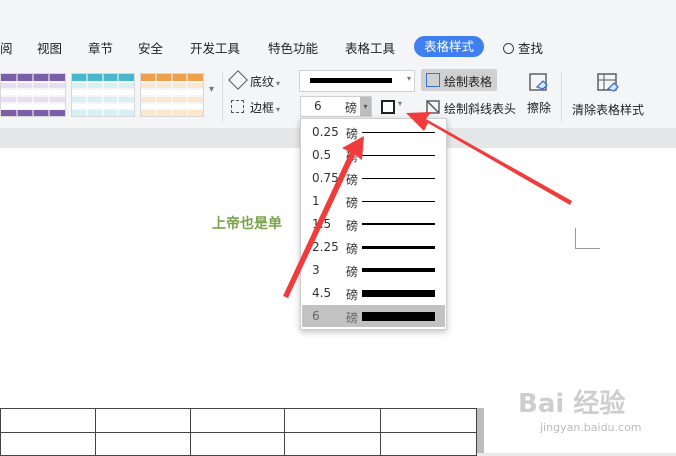  I want to click on title-bar, so click(338, 14).